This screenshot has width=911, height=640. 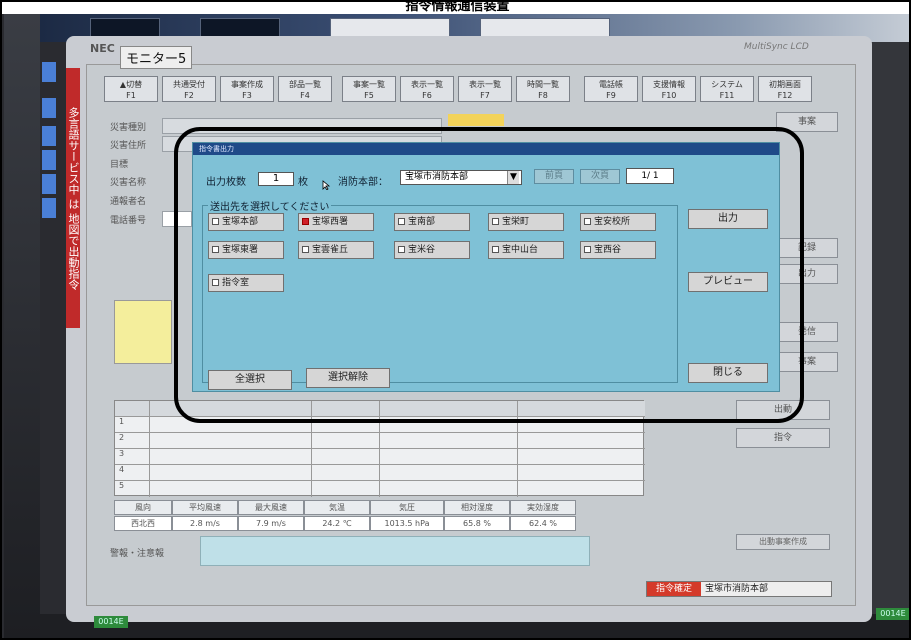 I want to click on alert-box, so click(x=395, y=551).